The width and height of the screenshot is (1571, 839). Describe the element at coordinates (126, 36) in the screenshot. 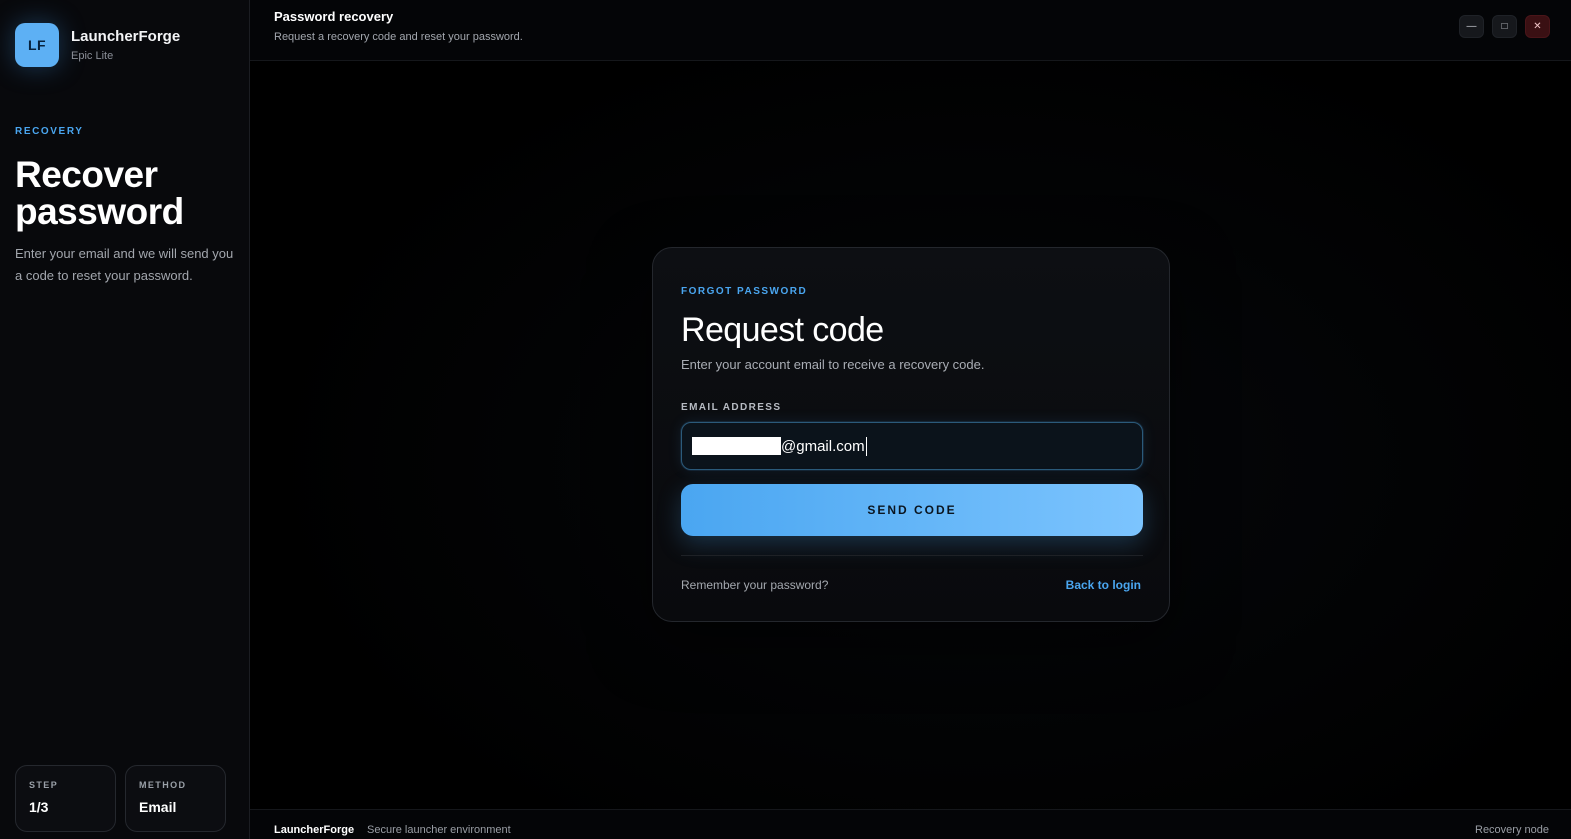

I see `brand-name: LauncherForge` at that location.